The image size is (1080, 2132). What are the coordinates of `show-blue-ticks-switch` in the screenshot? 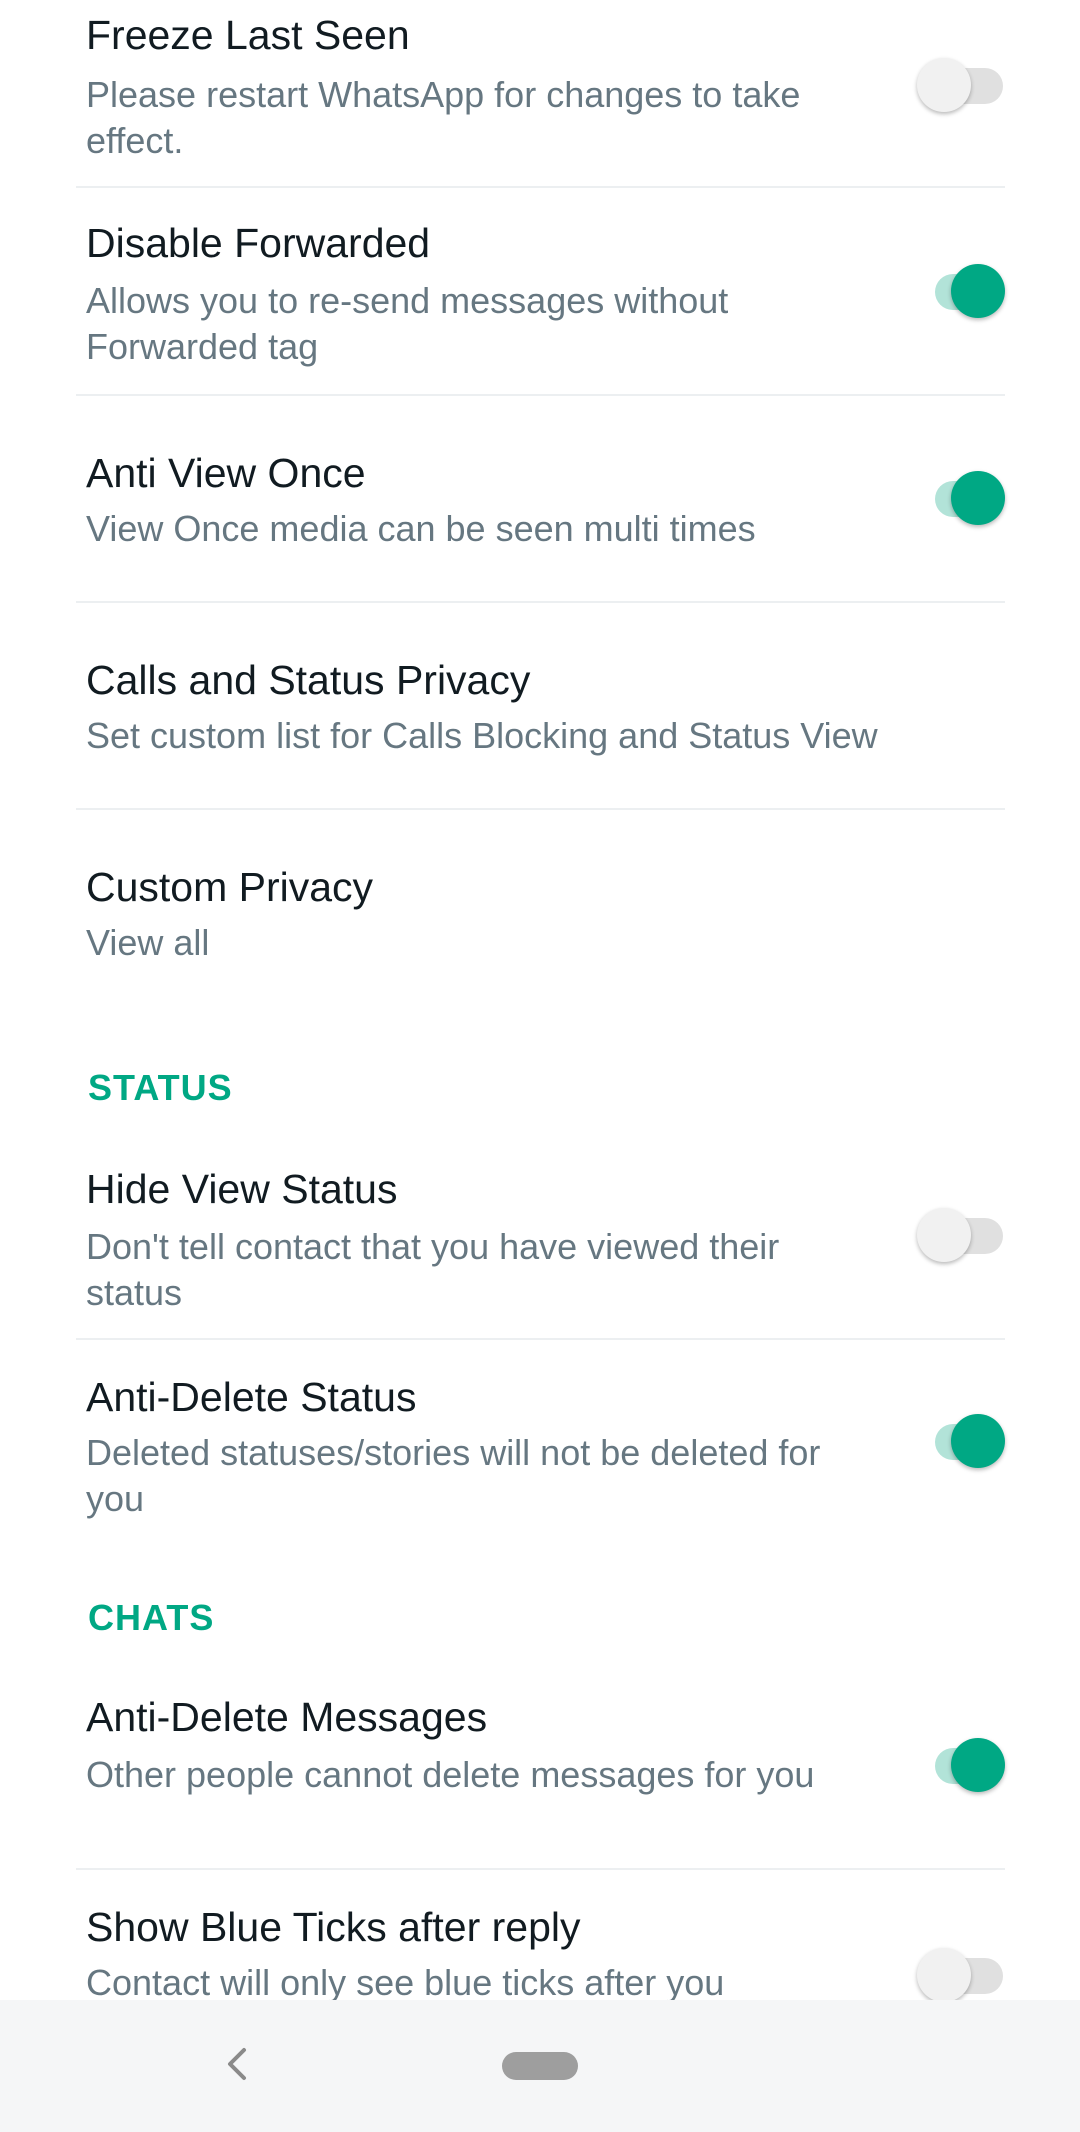 It's located at (961, 1974).